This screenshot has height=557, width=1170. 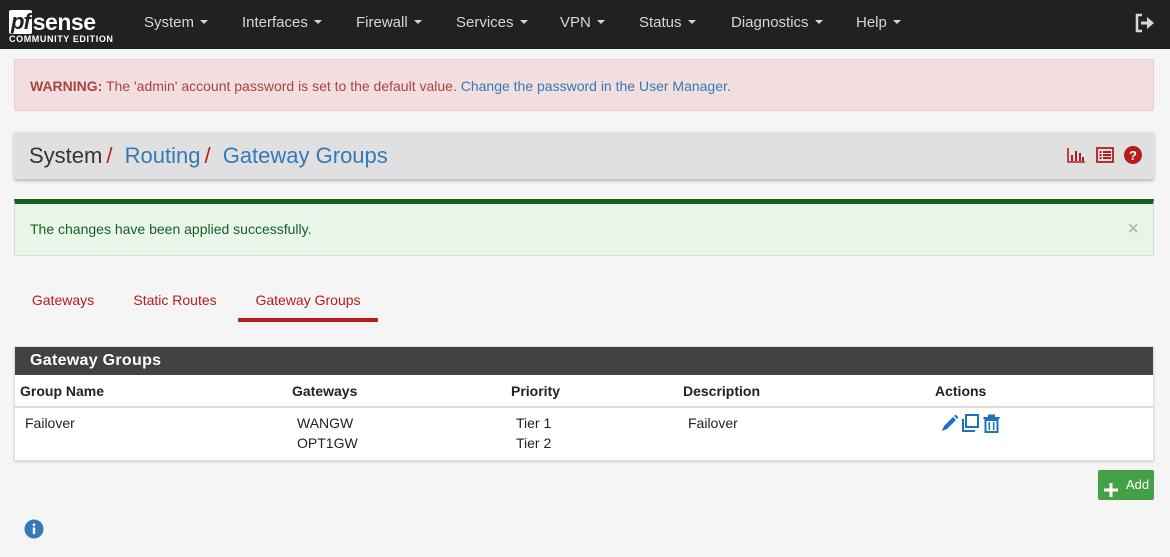 I want to click on cell-group-name: Failover, so click(x=50, y=423).